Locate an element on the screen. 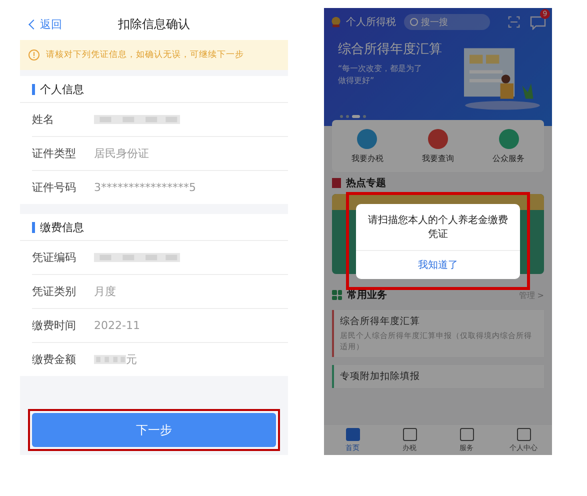 The image size is (587, 496). quick-action: 我要办税 is located at coordinates (367, 146).